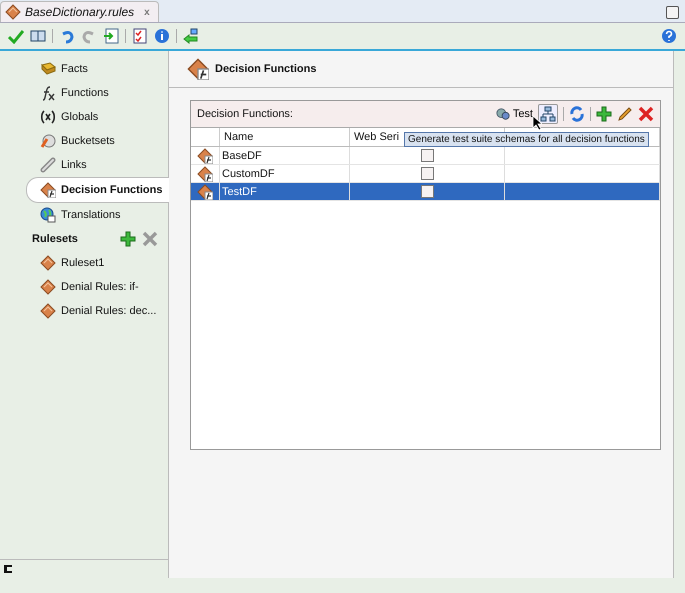 This screenshot has width=685, height=593. Describe the element at coordinates (84, 117) in the screenshot. I see `sidebar-item: Globals` at that location.